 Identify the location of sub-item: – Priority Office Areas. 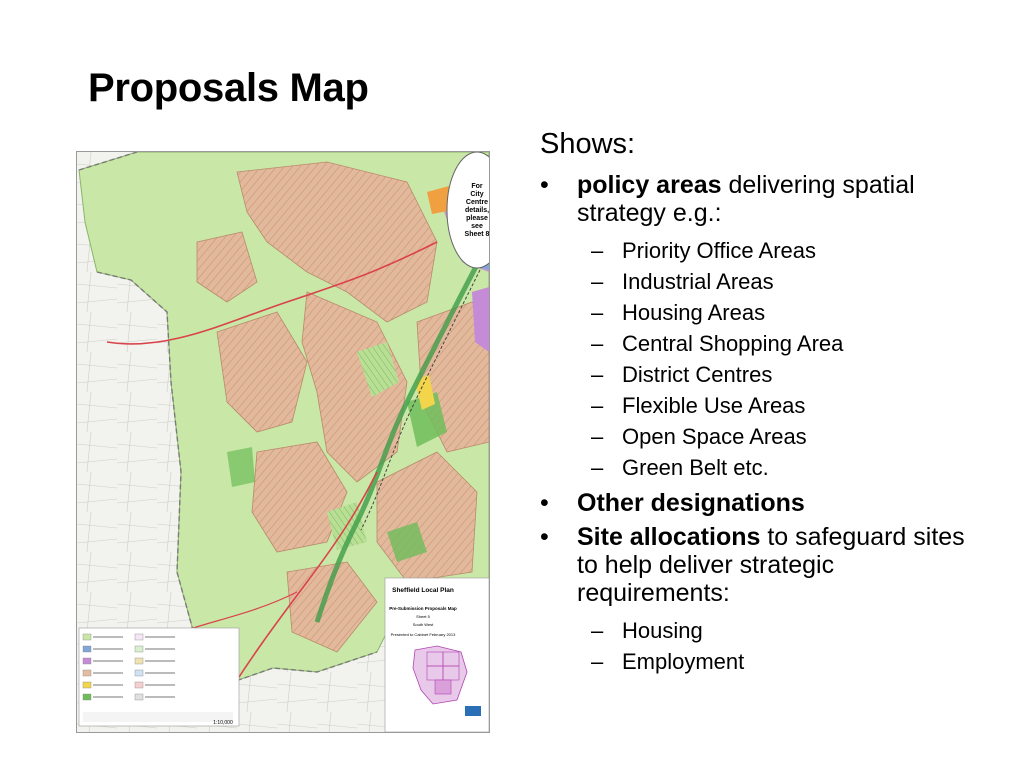
(778, 250).